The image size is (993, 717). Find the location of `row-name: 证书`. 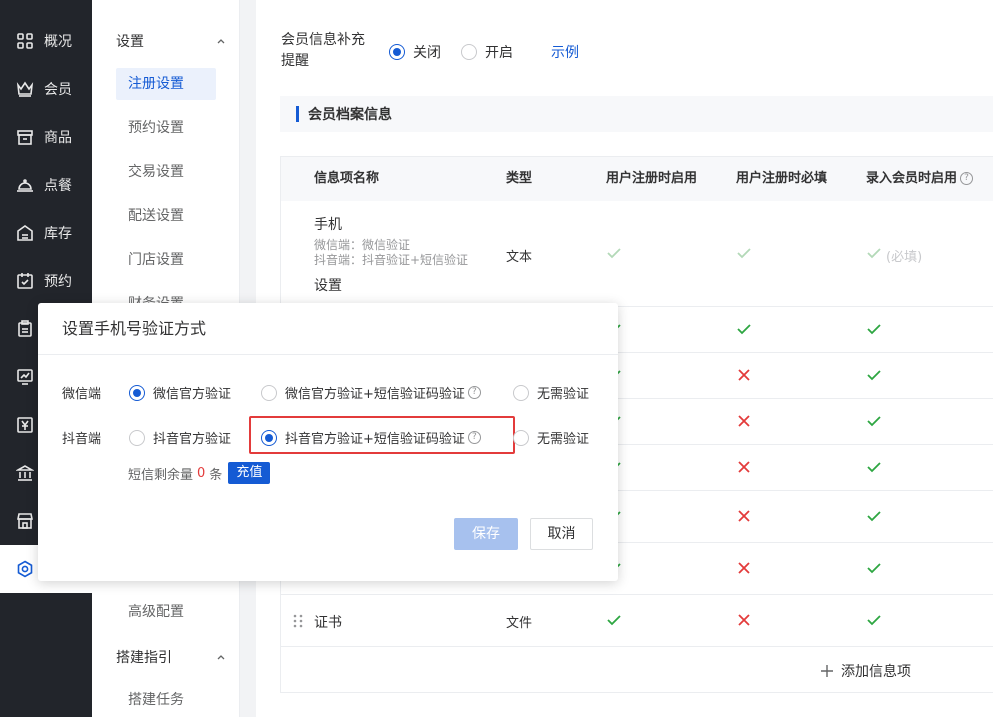

row-name: 证书 is located at coordinates (328, 623).